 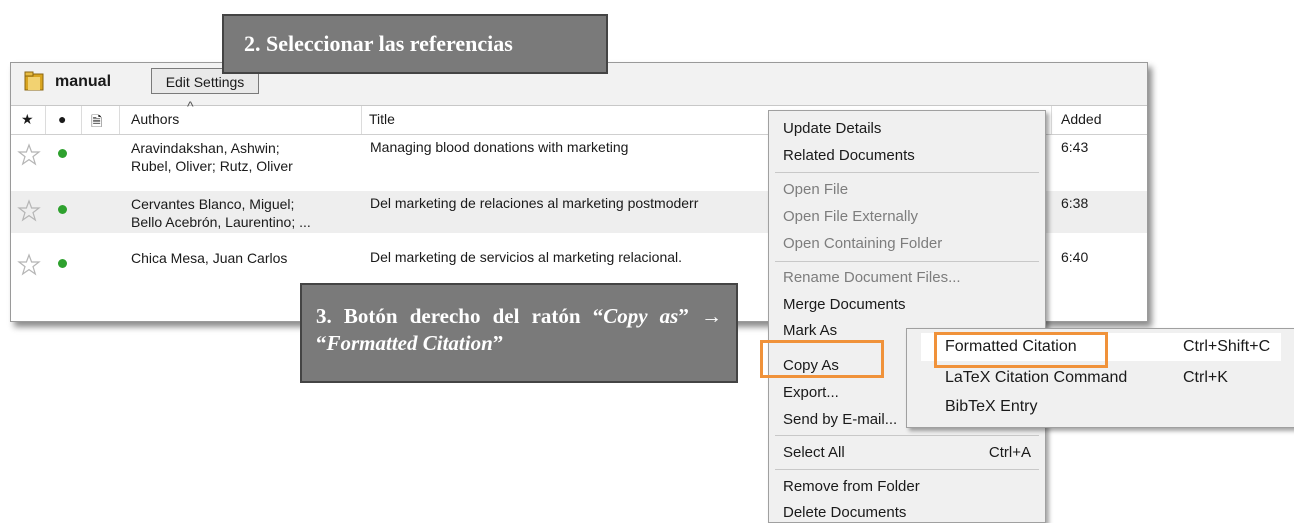 I want to click on menu-item-open-file-externally: Open File Externally, so click(x=850, y=216).